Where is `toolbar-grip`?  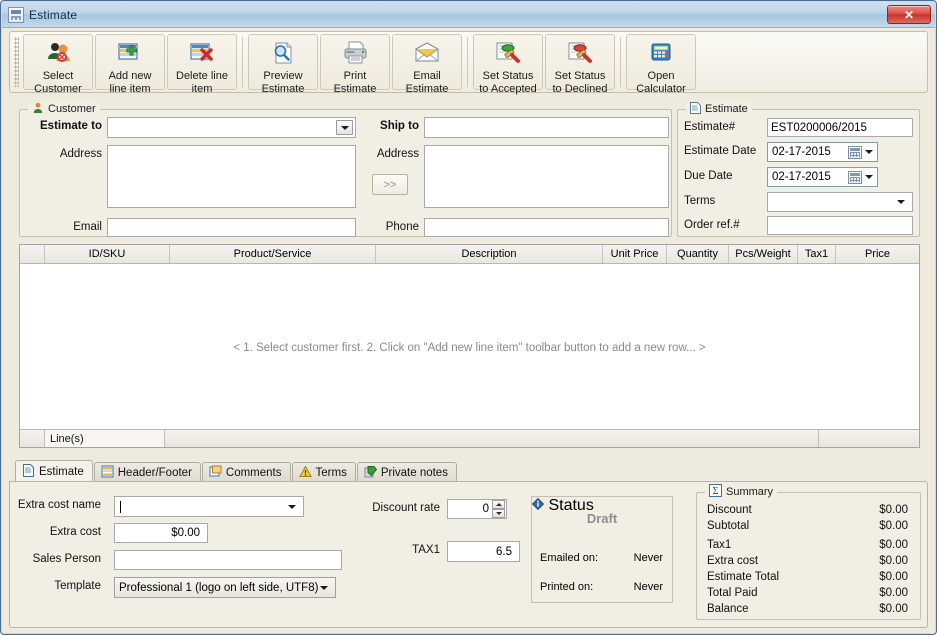
toolbar-grip is located at coordinates (16, 62).